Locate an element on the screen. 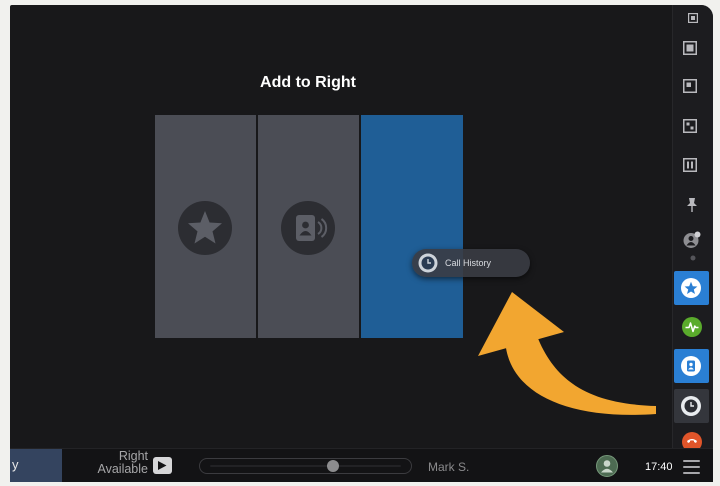  share-icon is located at coordinates (162, 465).